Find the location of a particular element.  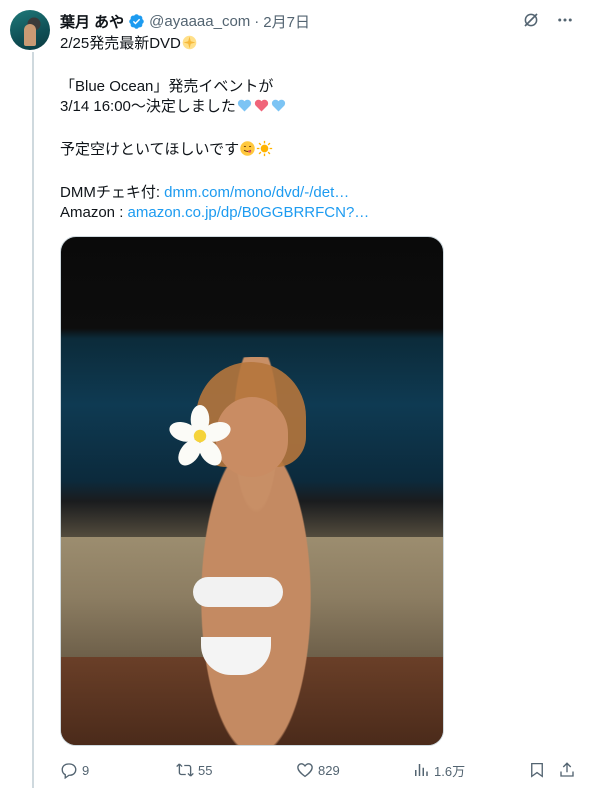

views-button: 1.6万 is located at coordinates (438, 770).